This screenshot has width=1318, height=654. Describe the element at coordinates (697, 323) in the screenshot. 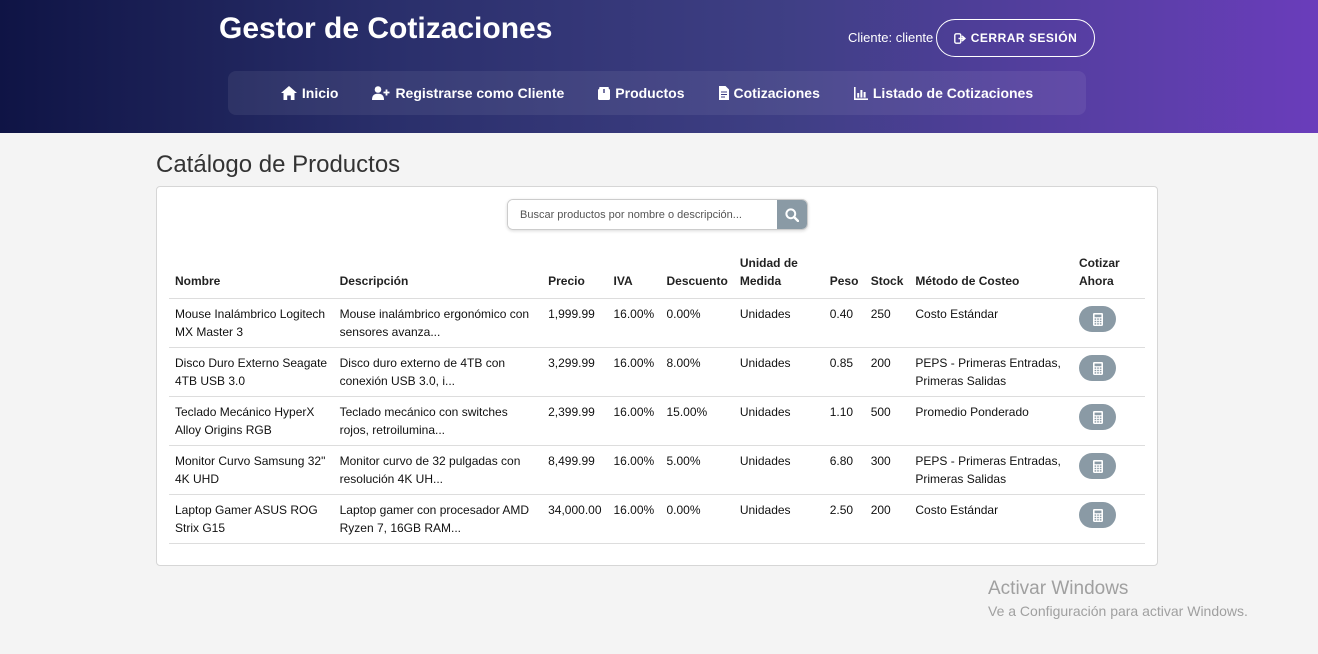

I see `cell-descuento: 0.00%` at that location.